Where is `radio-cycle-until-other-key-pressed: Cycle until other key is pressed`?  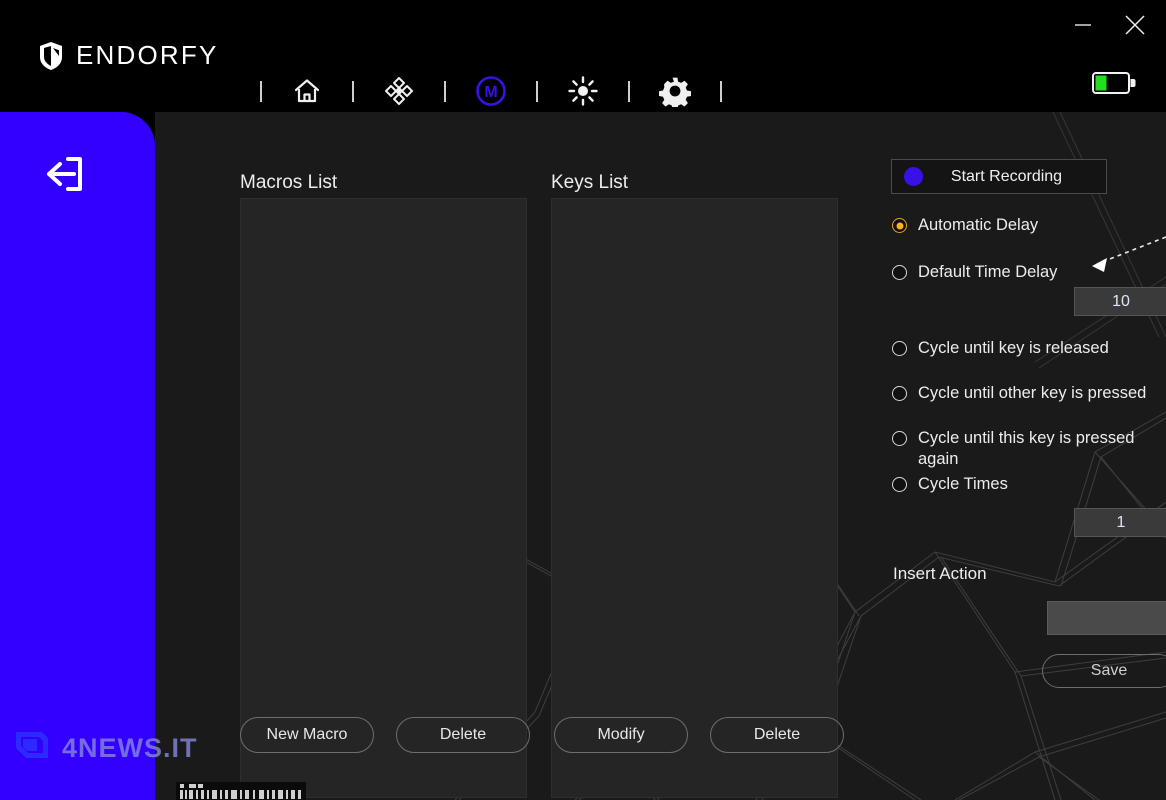 radio-cycle-until-other-key-pressed: Cycle until other key is pressed is located at coordinates (1026, 393).